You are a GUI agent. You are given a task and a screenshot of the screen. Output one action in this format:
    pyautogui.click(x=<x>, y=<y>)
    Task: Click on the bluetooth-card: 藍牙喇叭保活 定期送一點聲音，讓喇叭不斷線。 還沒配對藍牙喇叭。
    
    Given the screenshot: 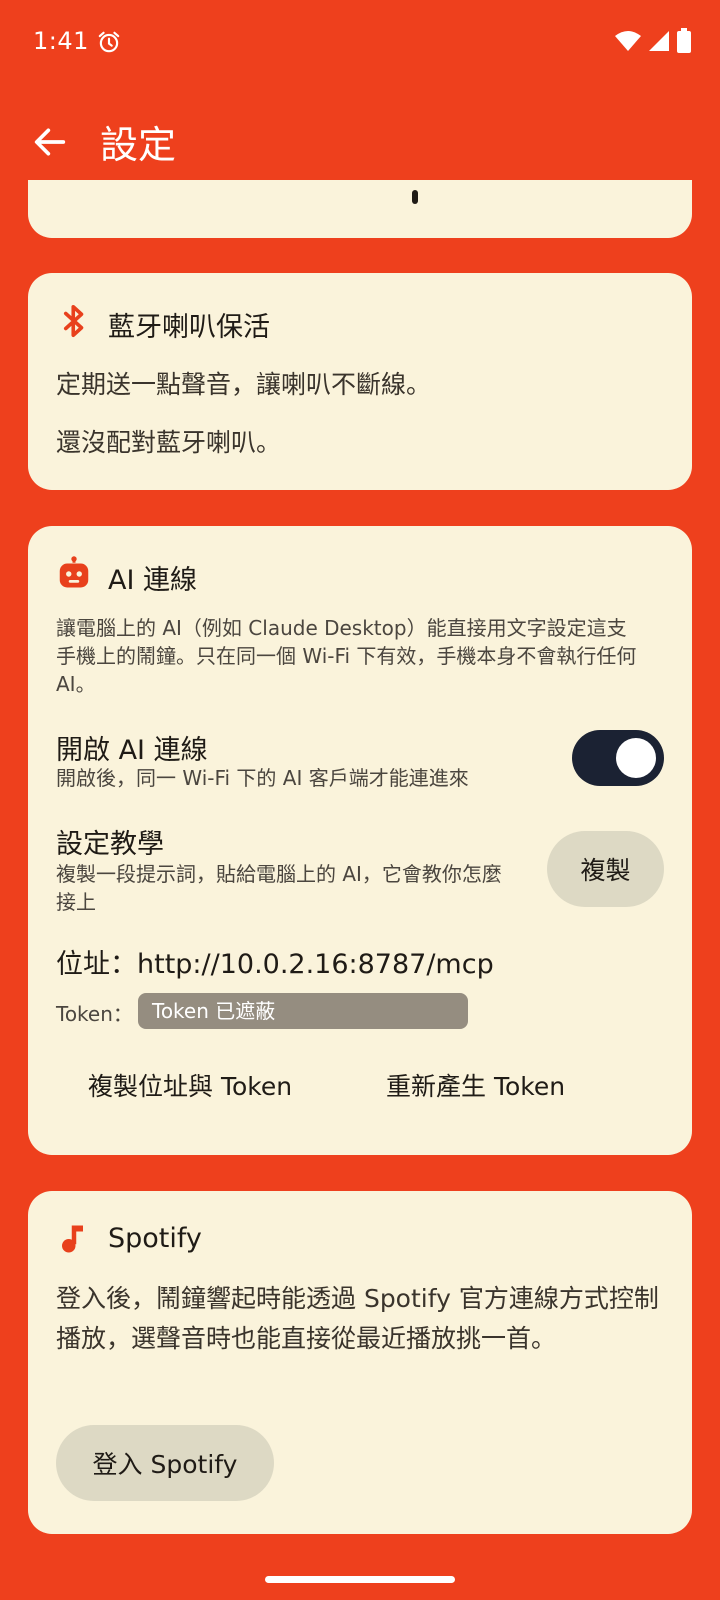 What is the action you would take?
    pyautogui.click(x=360, y=381)
    